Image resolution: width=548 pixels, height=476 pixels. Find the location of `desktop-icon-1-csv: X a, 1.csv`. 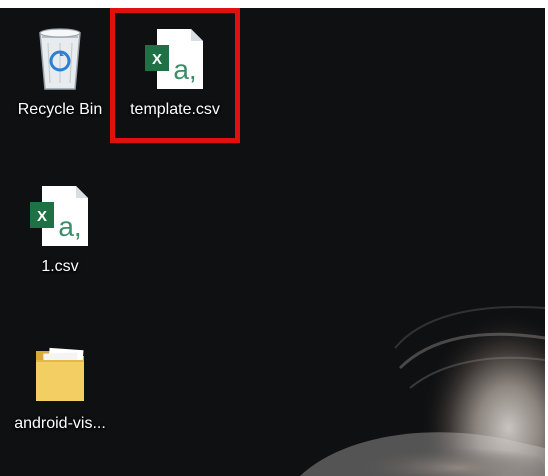

desktop-icon-1-csv: X a, 1.csv is located at coordinates (60, 226).